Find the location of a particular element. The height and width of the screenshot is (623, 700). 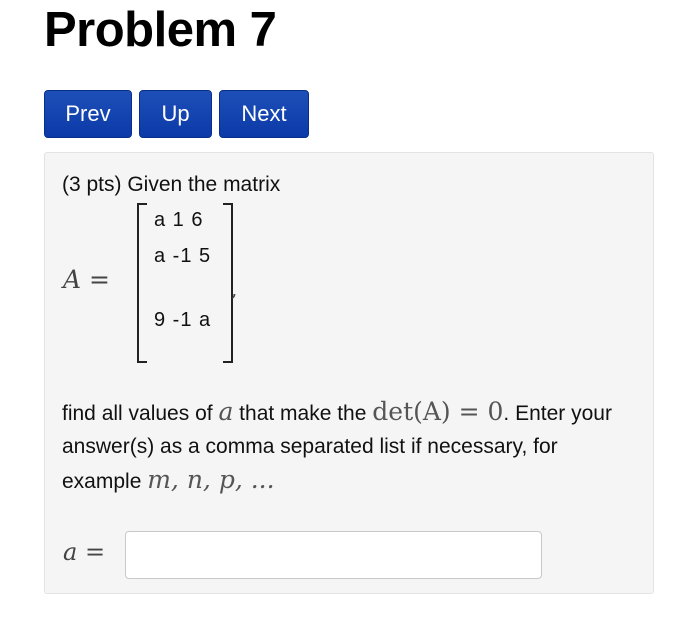

up-button: Up is located at coordinates (175, 114).